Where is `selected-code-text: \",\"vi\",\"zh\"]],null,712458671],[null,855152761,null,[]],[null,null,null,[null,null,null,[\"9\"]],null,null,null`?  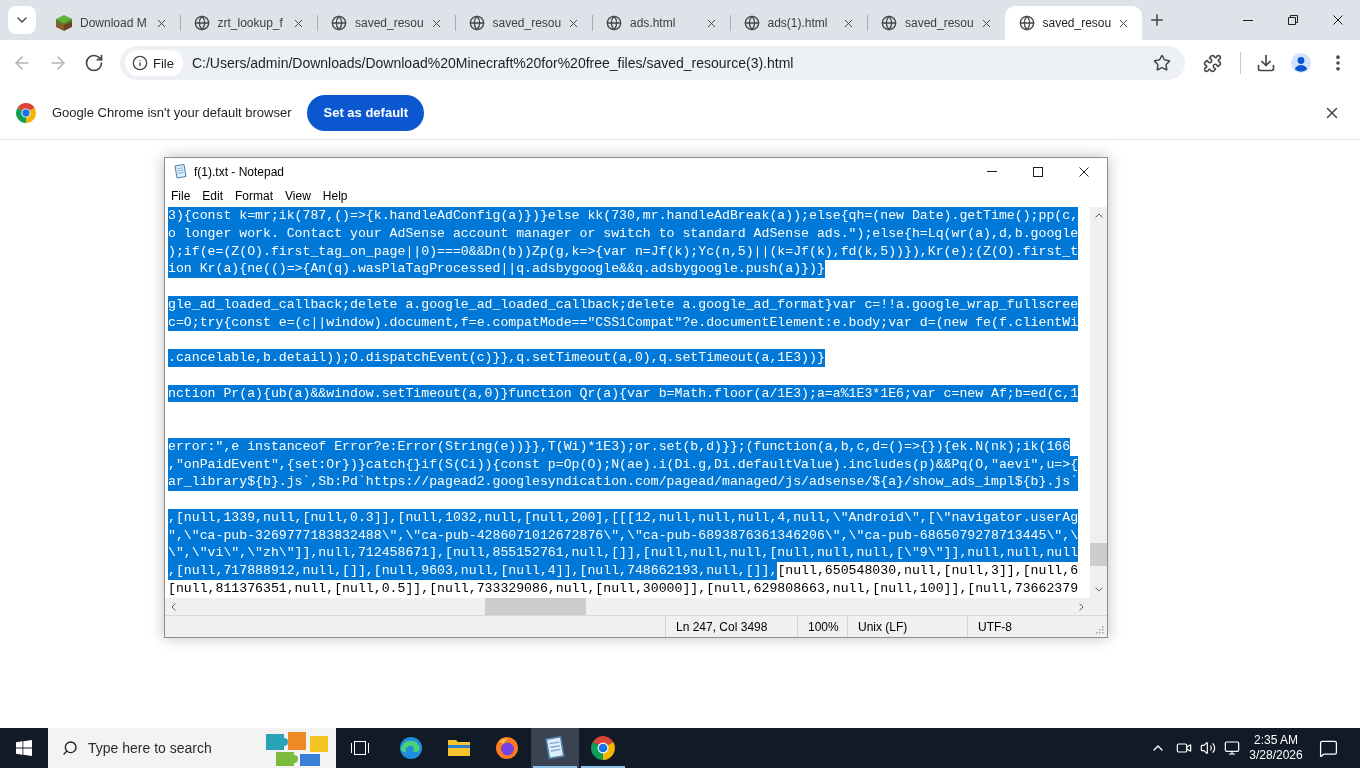 selected-code-text: \",\"vi\",\"zh\"]],null,712458671],[null,855152761,null,[]],[null,null,null,[null,null,null,[\"9\"]],null,null,null is located at coordinates (623, 553).